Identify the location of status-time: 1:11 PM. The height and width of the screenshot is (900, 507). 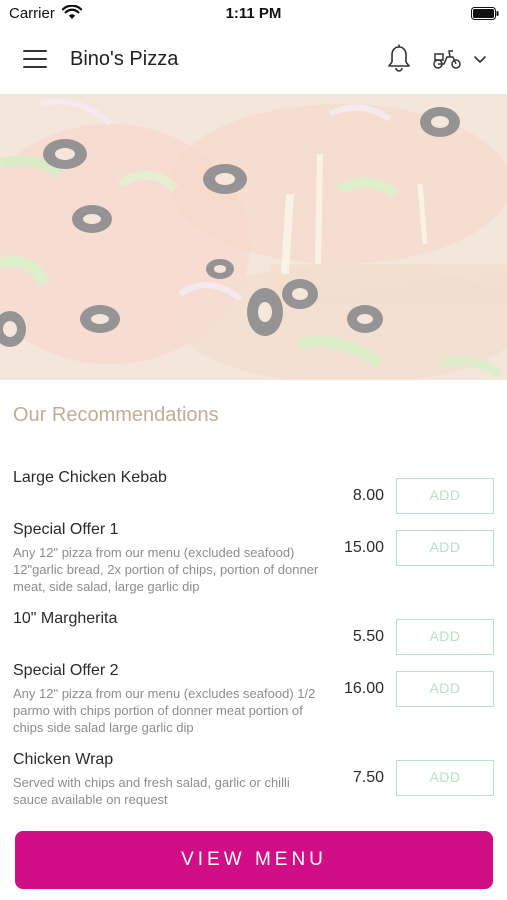
(253, 13).